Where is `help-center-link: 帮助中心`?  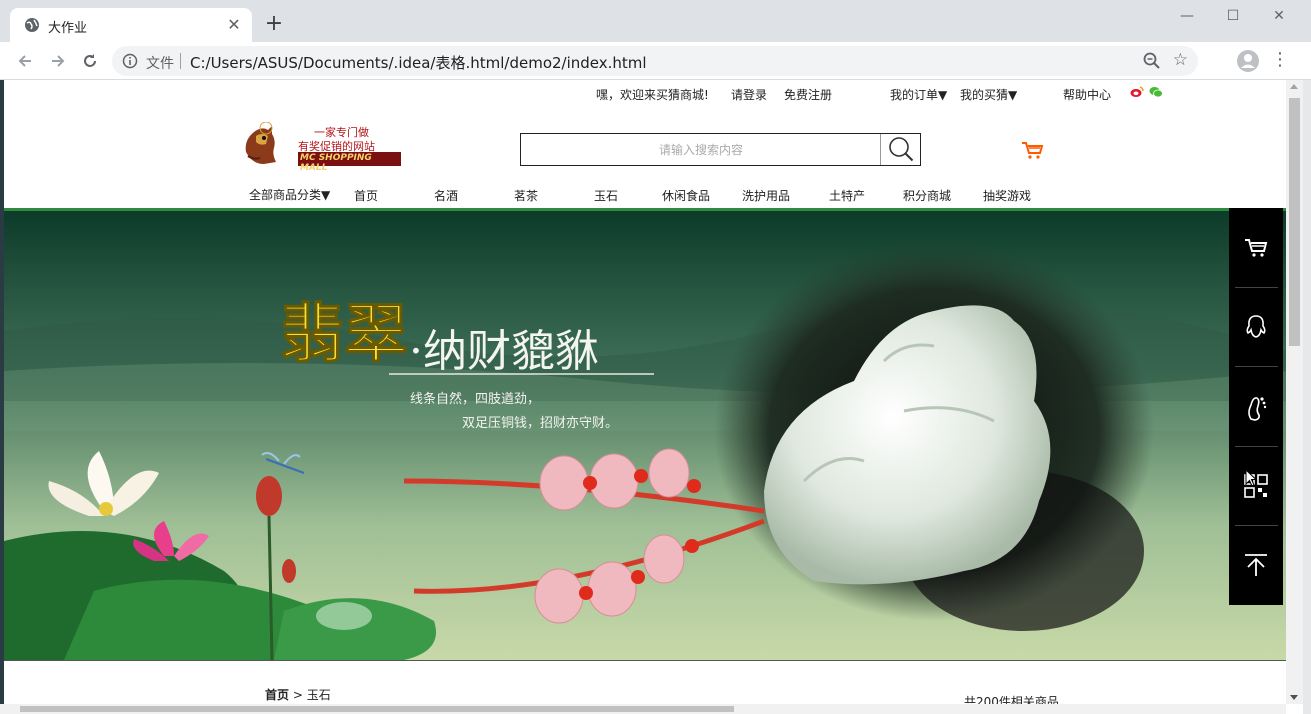
help-center-link: 帮助中心 is located at coordinates (1087, 94).